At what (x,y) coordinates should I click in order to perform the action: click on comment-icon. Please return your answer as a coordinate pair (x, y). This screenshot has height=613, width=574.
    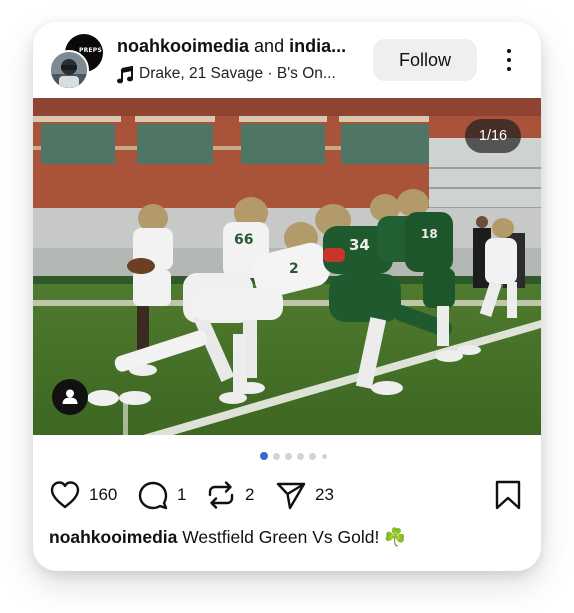
    Looking at the image, I should click on (153, 495).